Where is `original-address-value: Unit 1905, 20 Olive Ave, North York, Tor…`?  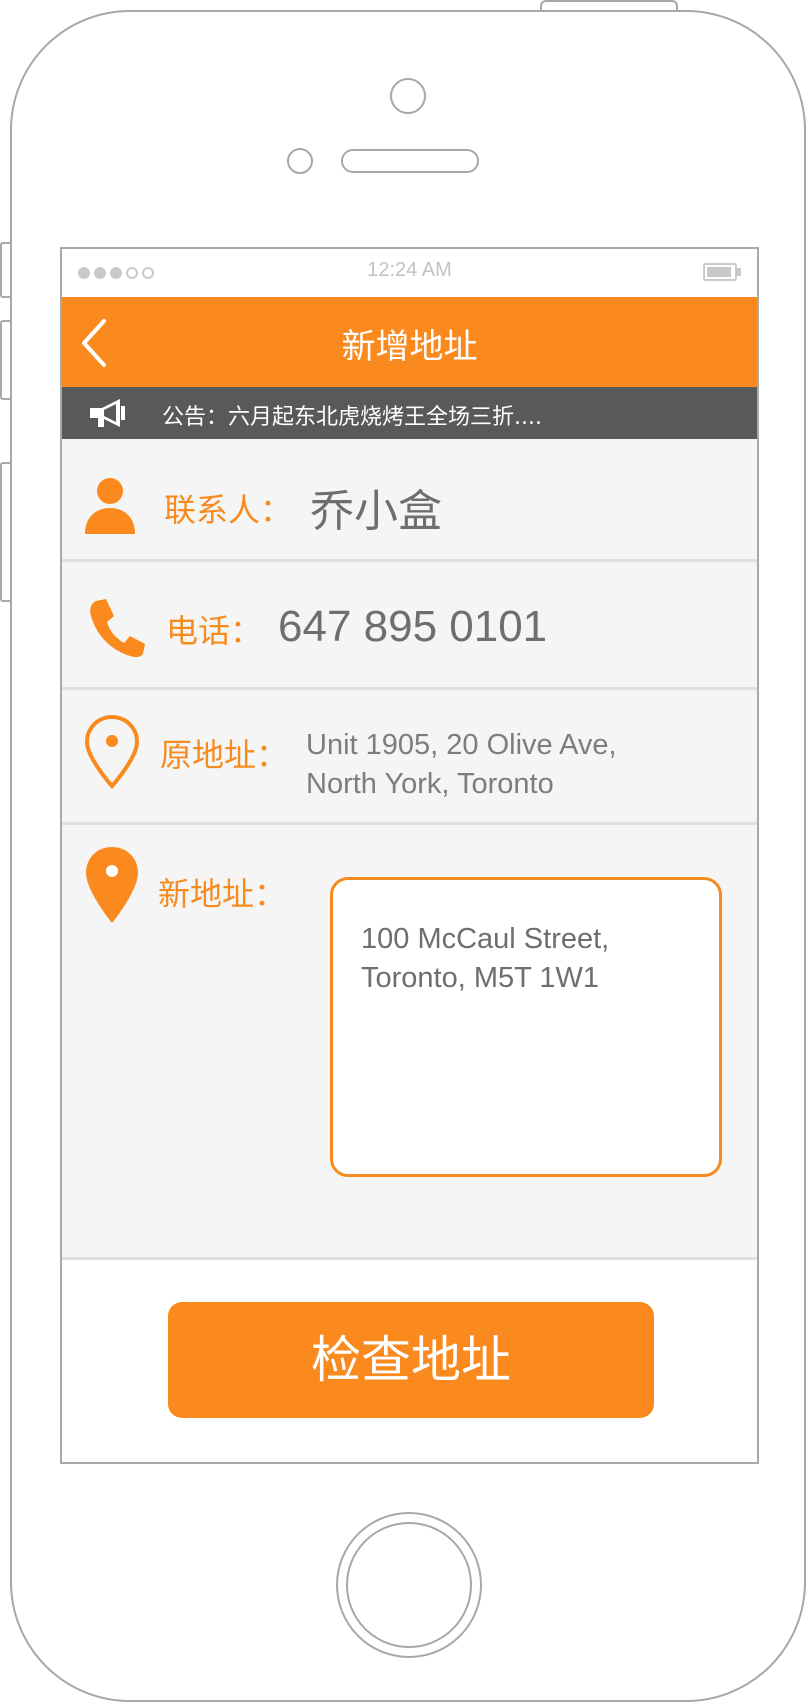
original-address-value: Unit 1905, 20 Olive Ave, North York, Tor… is located at coordinates (461, 765).